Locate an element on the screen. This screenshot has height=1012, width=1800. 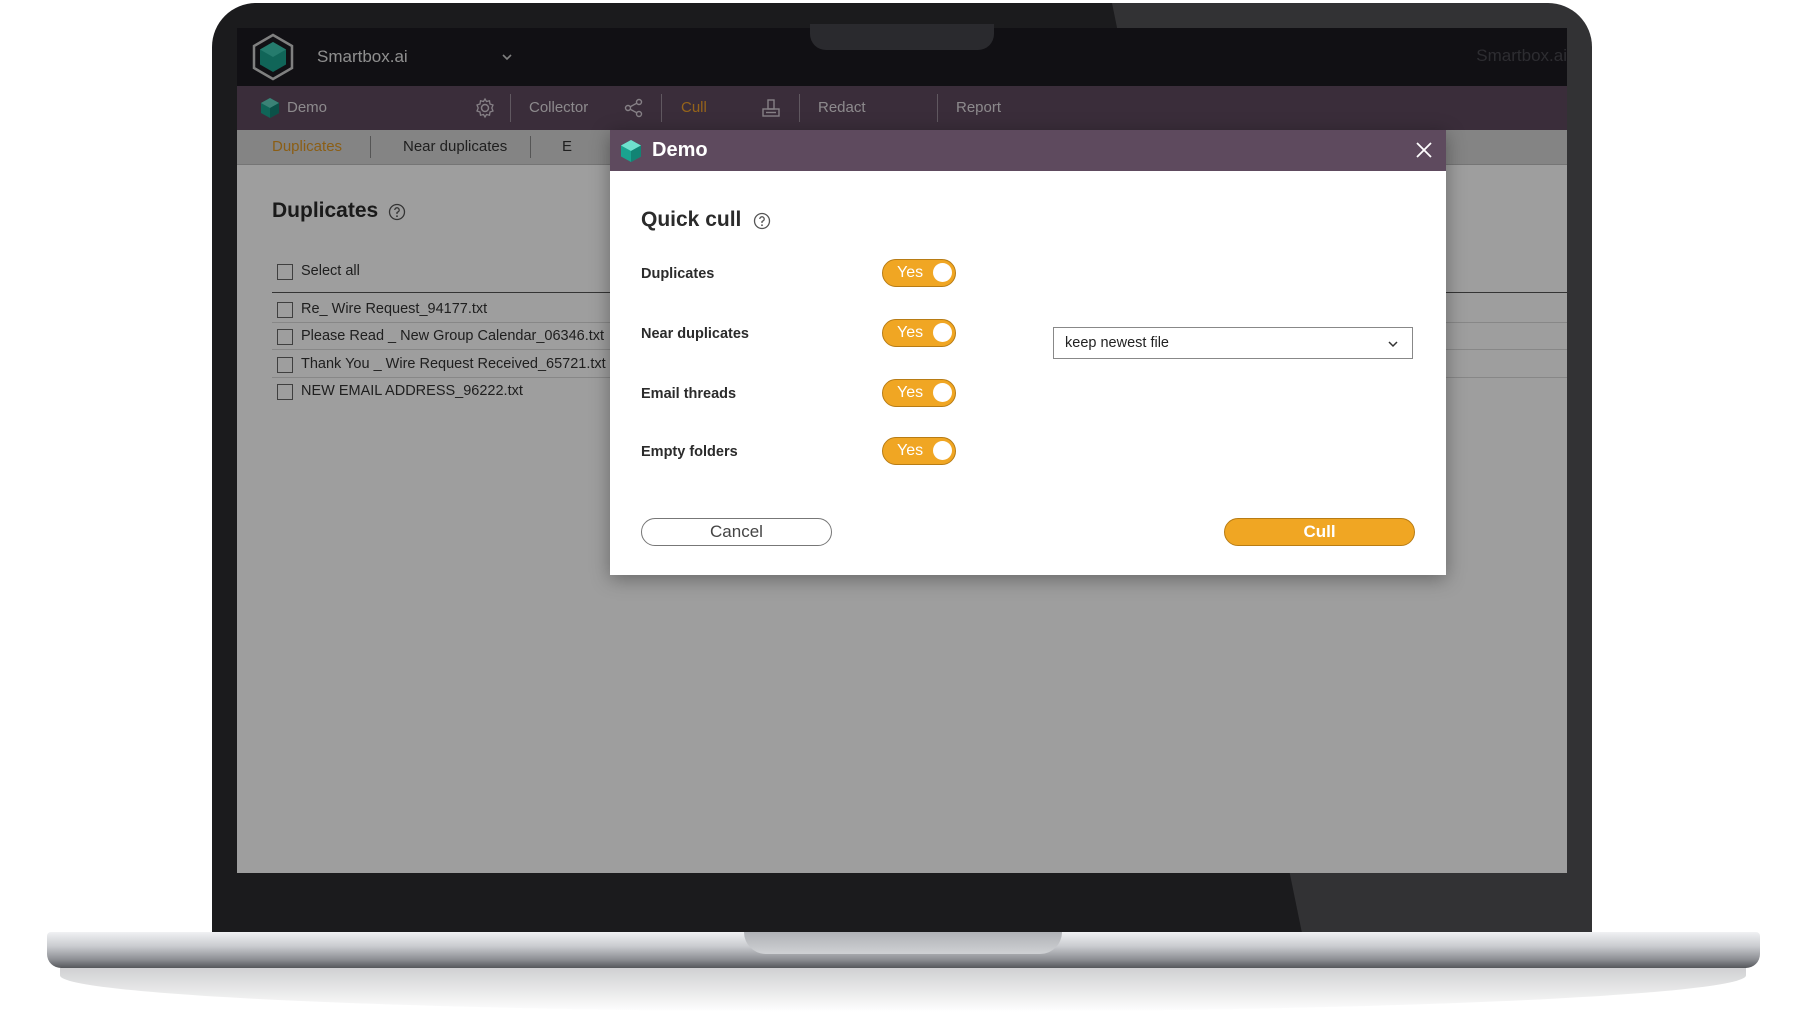
toggle-empty-folders: Yes is located at coordinates (919, 451).